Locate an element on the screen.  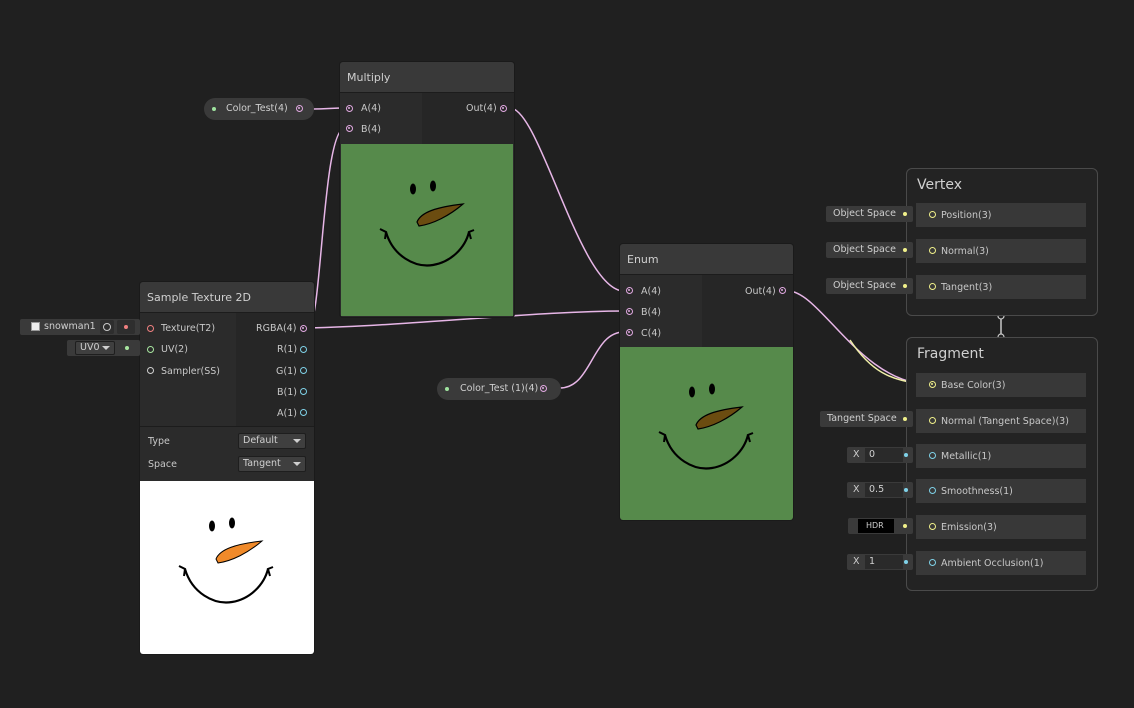
a-output-port is located at coordinates (303, 412).